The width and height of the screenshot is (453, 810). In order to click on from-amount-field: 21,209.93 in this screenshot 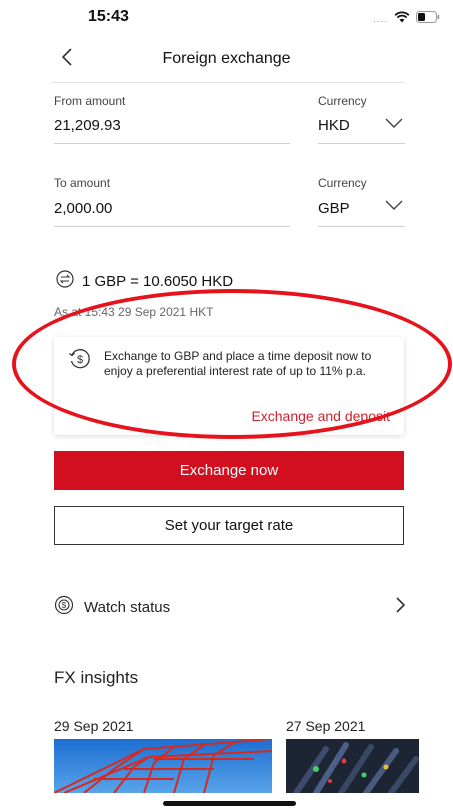, I will do `click(87, 125)`.